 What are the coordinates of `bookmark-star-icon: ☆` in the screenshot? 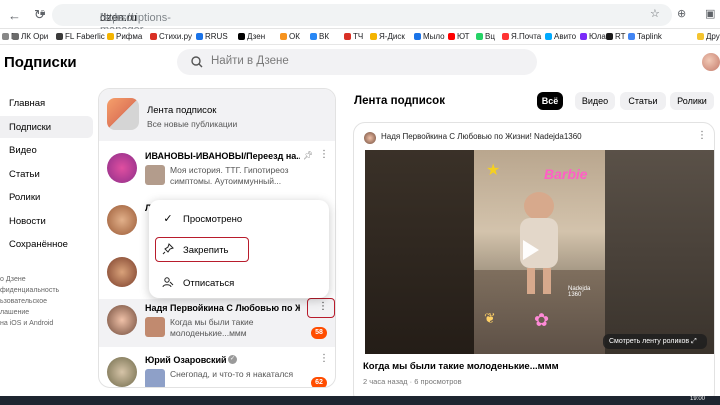 It's located at (655, 13).